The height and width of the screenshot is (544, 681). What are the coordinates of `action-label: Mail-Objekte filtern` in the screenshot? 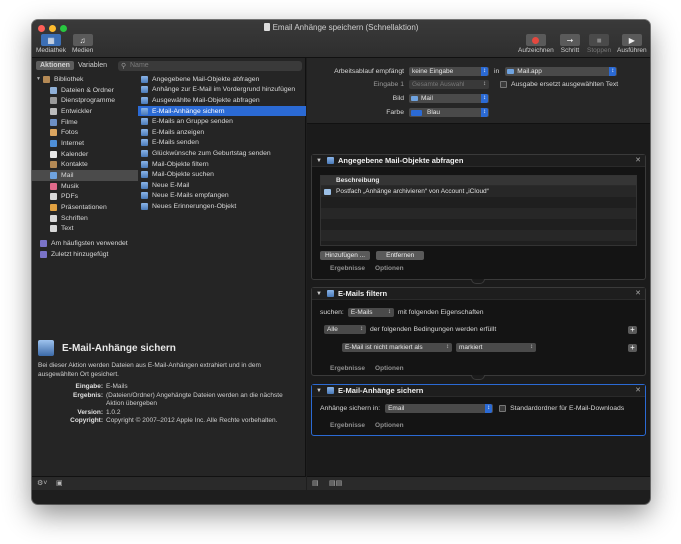 It's located at (180, 164).